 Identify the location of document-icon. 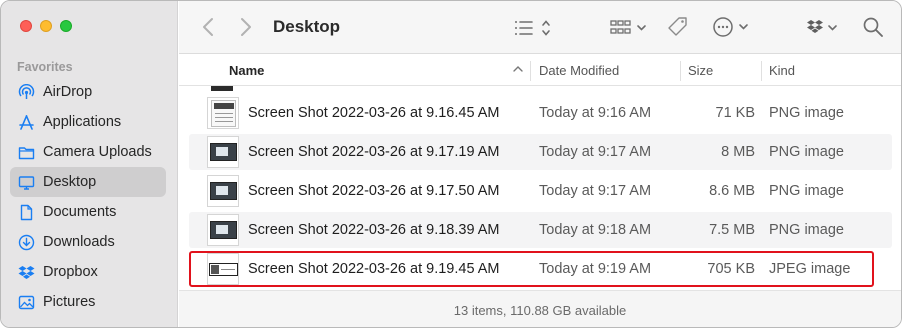
(26, 212).